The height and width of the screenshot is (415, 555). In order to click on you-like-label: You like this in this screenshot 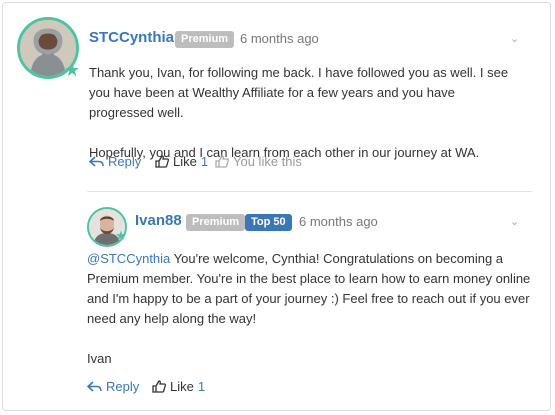, I will do `click(267, 161)`.